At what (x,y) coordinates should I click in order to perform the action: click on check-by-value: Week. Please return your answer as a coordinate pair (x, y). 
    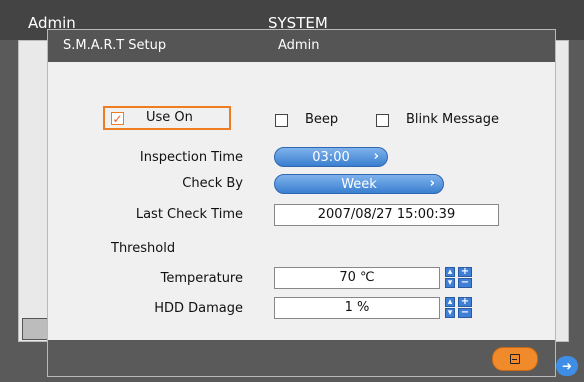
    Looking at the image, I should click on (359, 184).